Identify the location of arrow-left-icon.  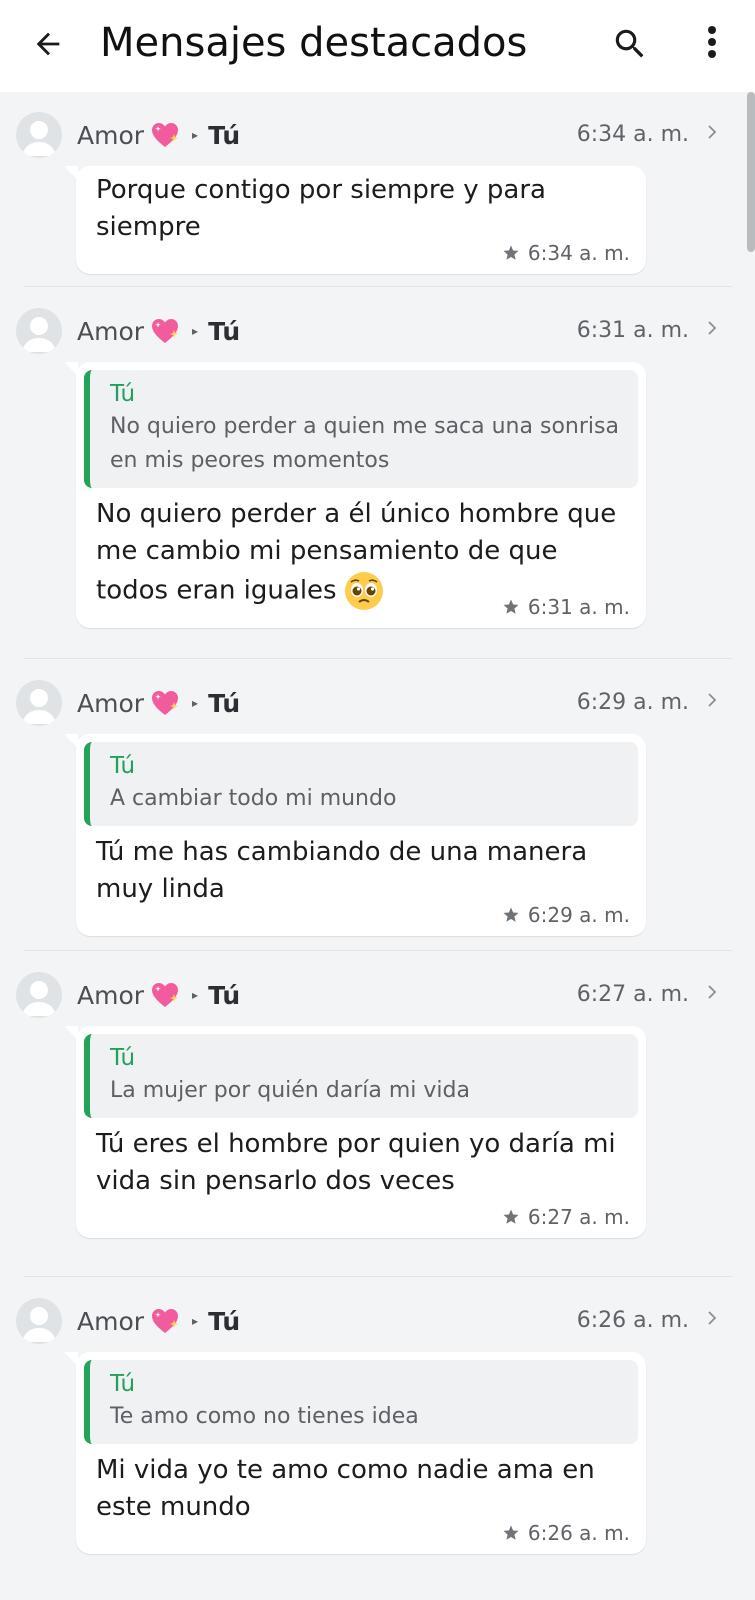
(48, 44).